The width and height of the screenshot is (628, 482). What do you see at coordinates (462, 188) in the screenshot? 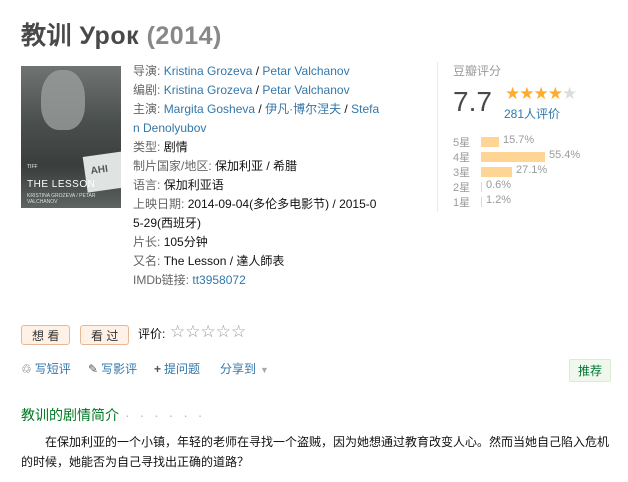
I see `rating-dist-label: 2星` at bounding box center [462, 188].